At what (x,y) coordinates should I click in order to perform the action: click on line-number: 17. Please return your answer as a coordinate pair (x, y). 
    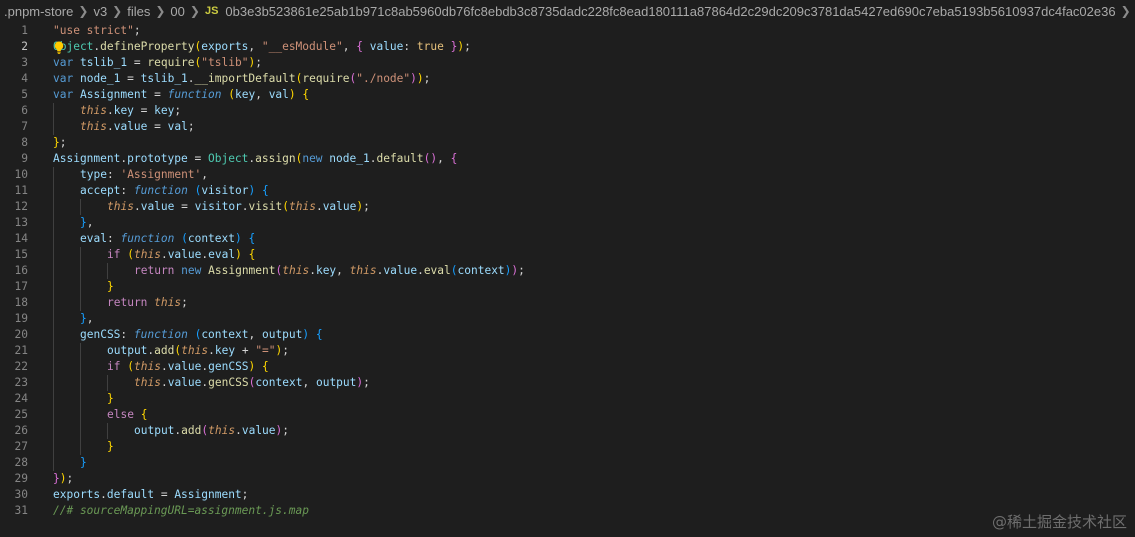
    Looking at the image, I should click on (21, 286).